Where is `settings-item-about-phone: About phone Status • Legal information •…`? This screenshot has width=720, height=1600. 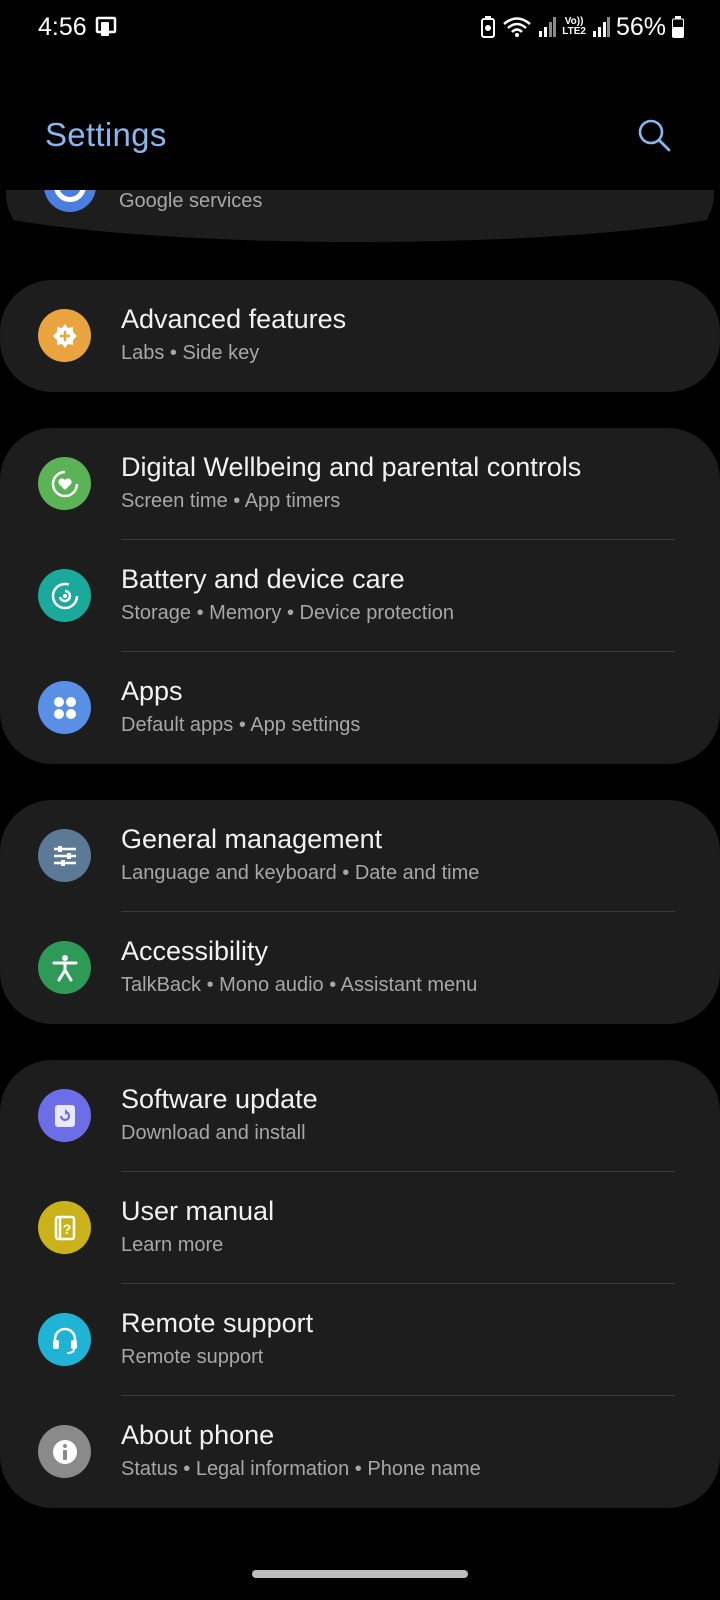 settings-item-about-phone: About phone Status • Legal information •… is located at coordinates (360, 1452).